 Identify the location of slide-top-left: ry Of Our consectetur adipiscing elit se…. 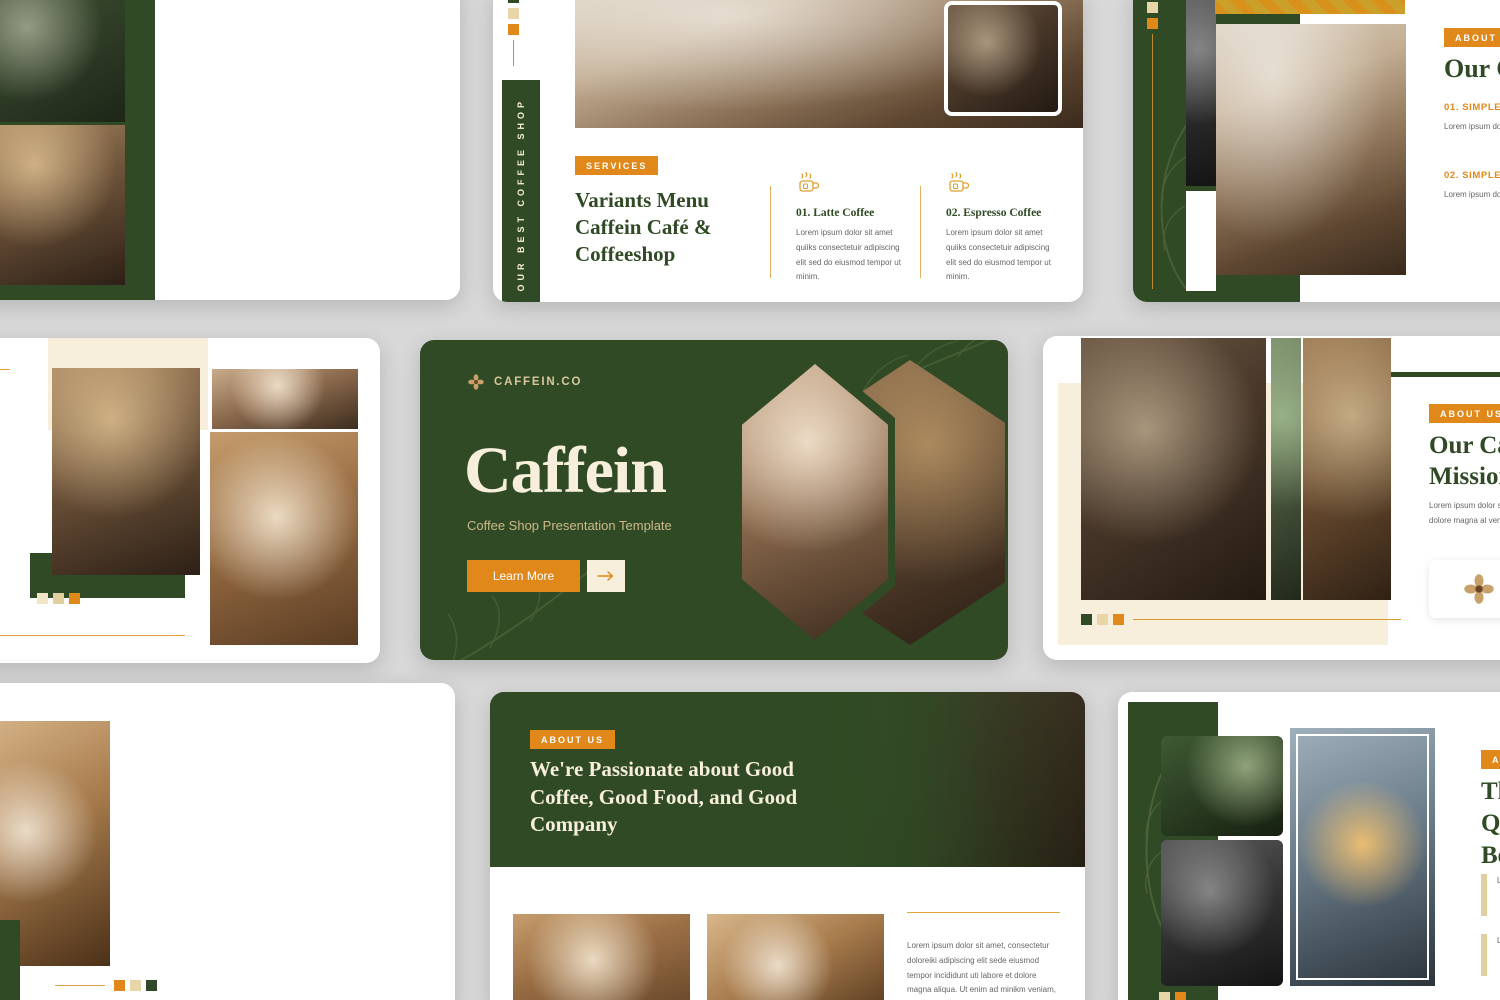
(230, 150).